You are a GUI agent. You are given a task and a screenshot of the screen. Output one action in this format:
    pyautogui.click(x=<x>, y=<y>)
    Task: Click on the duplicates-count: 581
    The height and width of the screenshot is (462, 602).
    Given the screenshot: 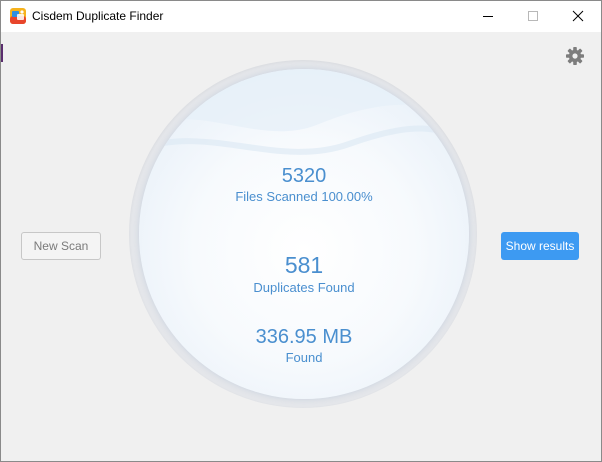 What is the action you would take?
    pyautogui.click(x=304, y=265)
    